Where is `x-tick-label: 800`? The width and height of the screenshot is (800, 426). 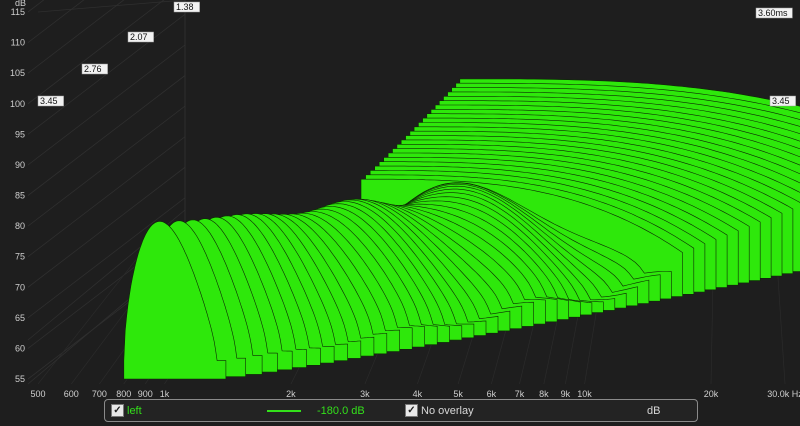
x-tick-label: 800 is located at coordinates (123, 393).